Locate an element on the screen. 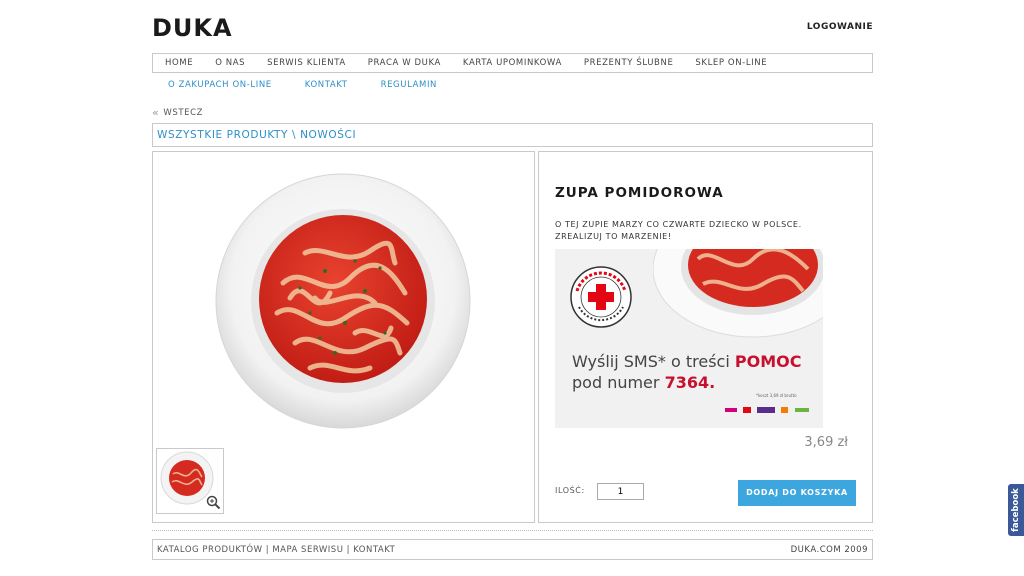  banner-line-1: Wyślij SMS* o treści POMOC is located at coordinates (687, 361).